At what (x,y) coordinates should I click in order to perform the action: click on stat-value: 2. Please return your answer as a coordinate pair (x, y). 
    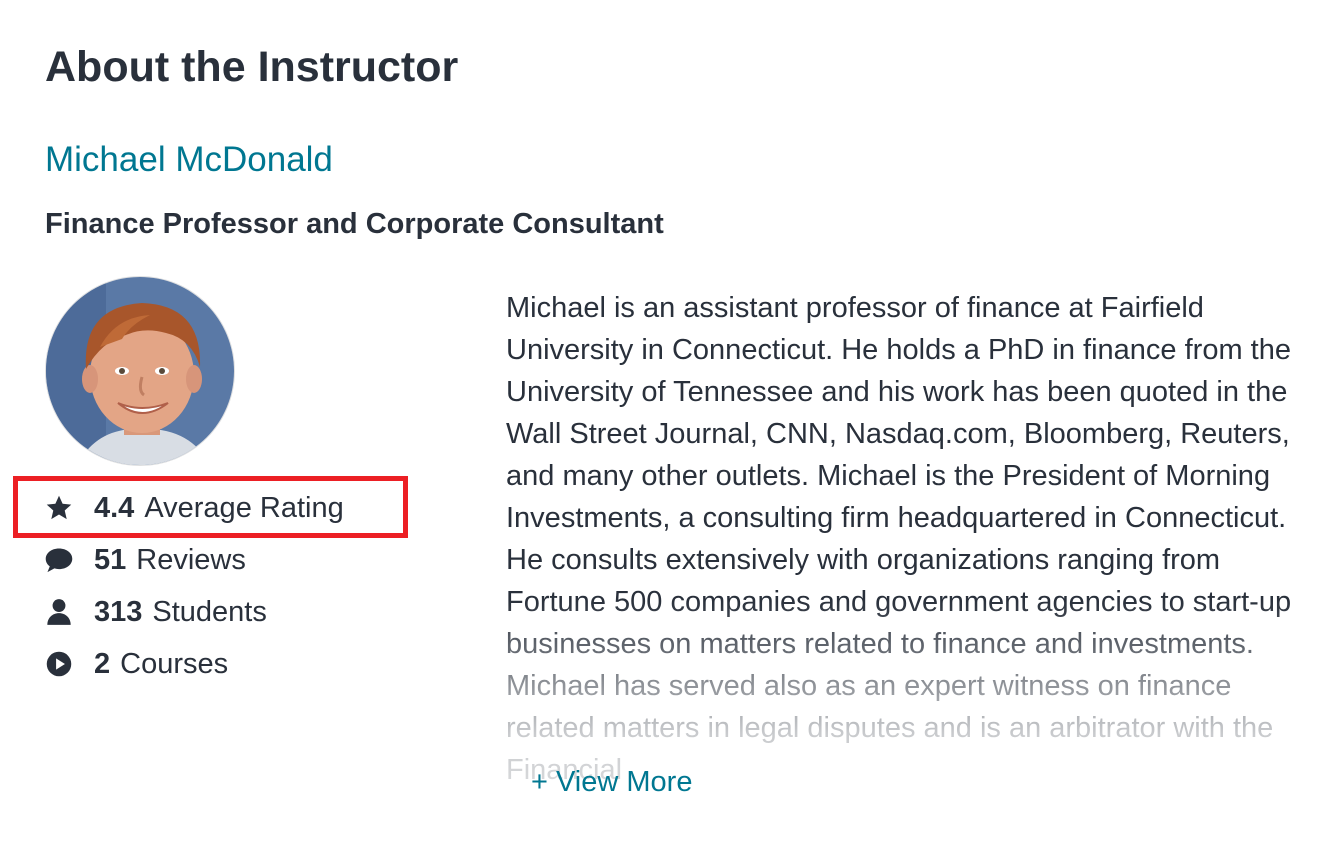
    Looking at the image, I should click on (102, 663).